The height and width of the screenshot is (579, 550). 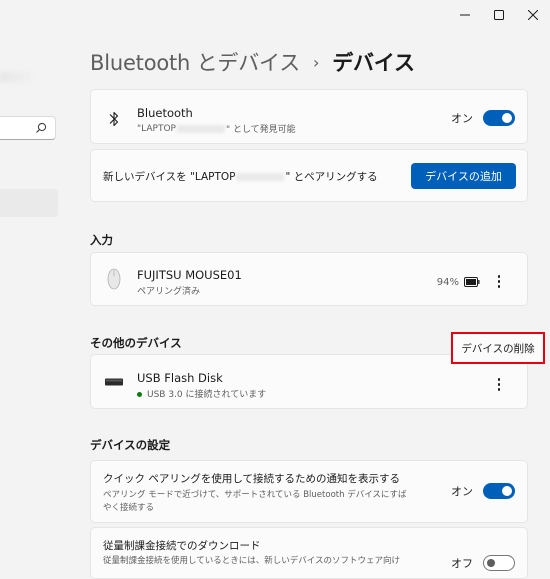 I want to click on swift-pair-toggle, so click(x=499, y=491).